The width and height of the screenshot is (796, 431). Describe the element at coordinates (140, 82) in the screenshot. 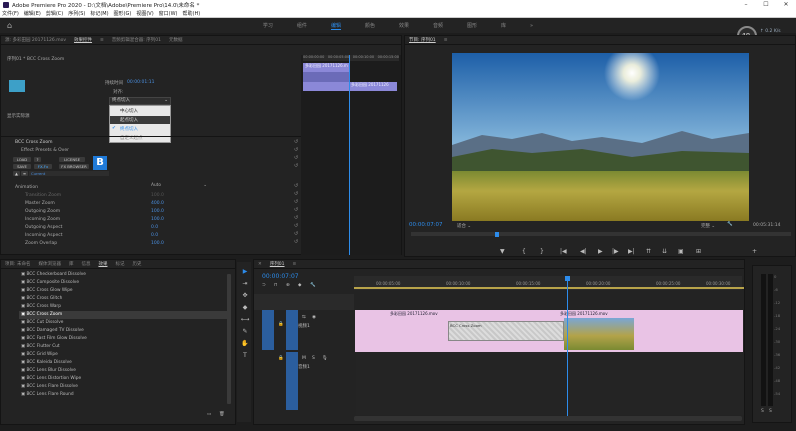

I see `duration-value: 00:00:01:11` at that location.